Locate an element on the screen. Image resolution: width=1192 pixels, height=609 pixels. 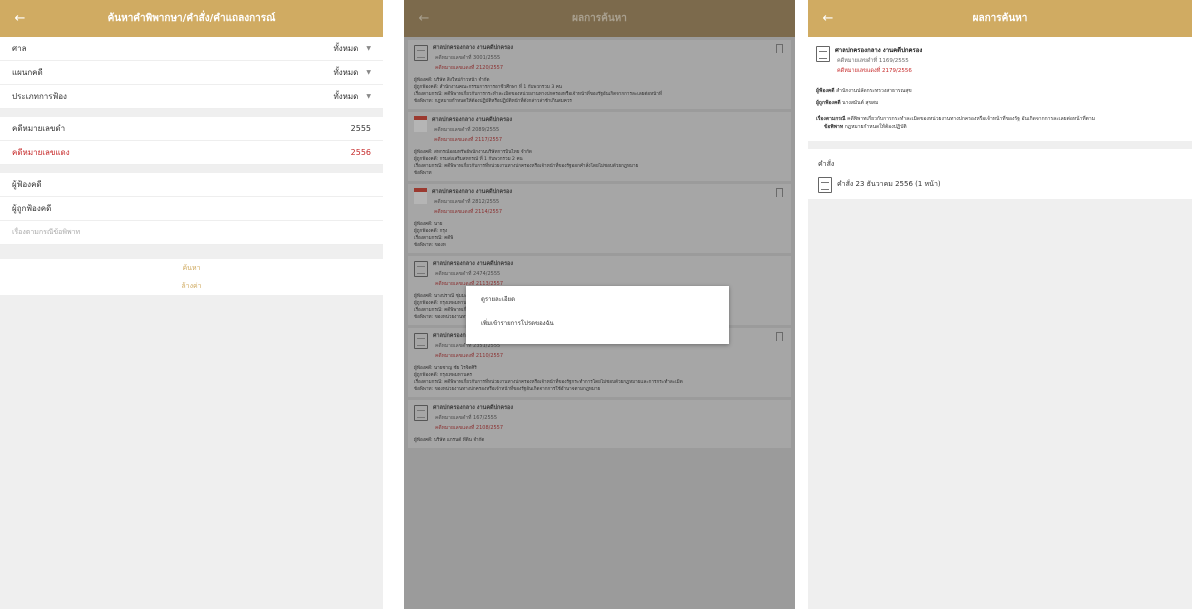
order-item-label: คำสั่ง 23 ธันวาคม 2556 (1 หน้า) is located at coordinates (889, 184).